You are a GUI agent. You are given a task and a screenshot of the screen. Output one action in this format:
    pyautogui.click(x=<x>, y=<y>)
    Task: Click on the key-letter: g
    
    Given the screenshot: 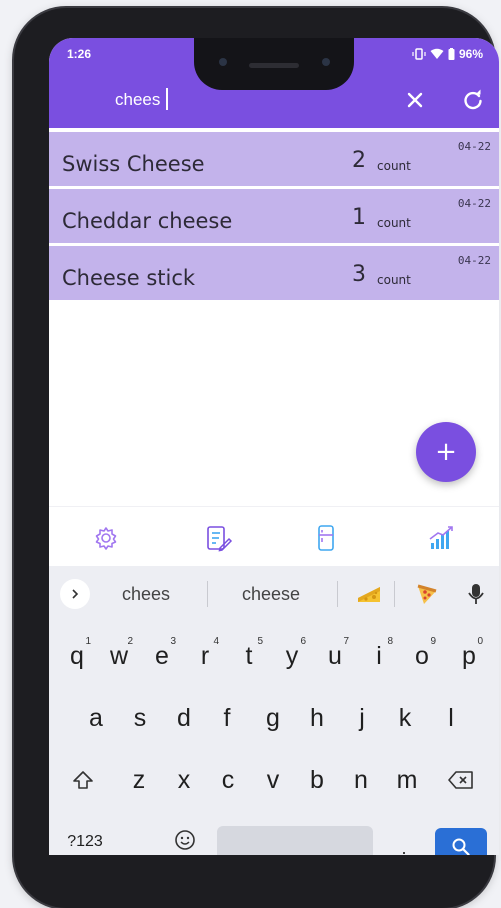 What is the action you would take?
    pyautogui.click(x=273, y=717)
    